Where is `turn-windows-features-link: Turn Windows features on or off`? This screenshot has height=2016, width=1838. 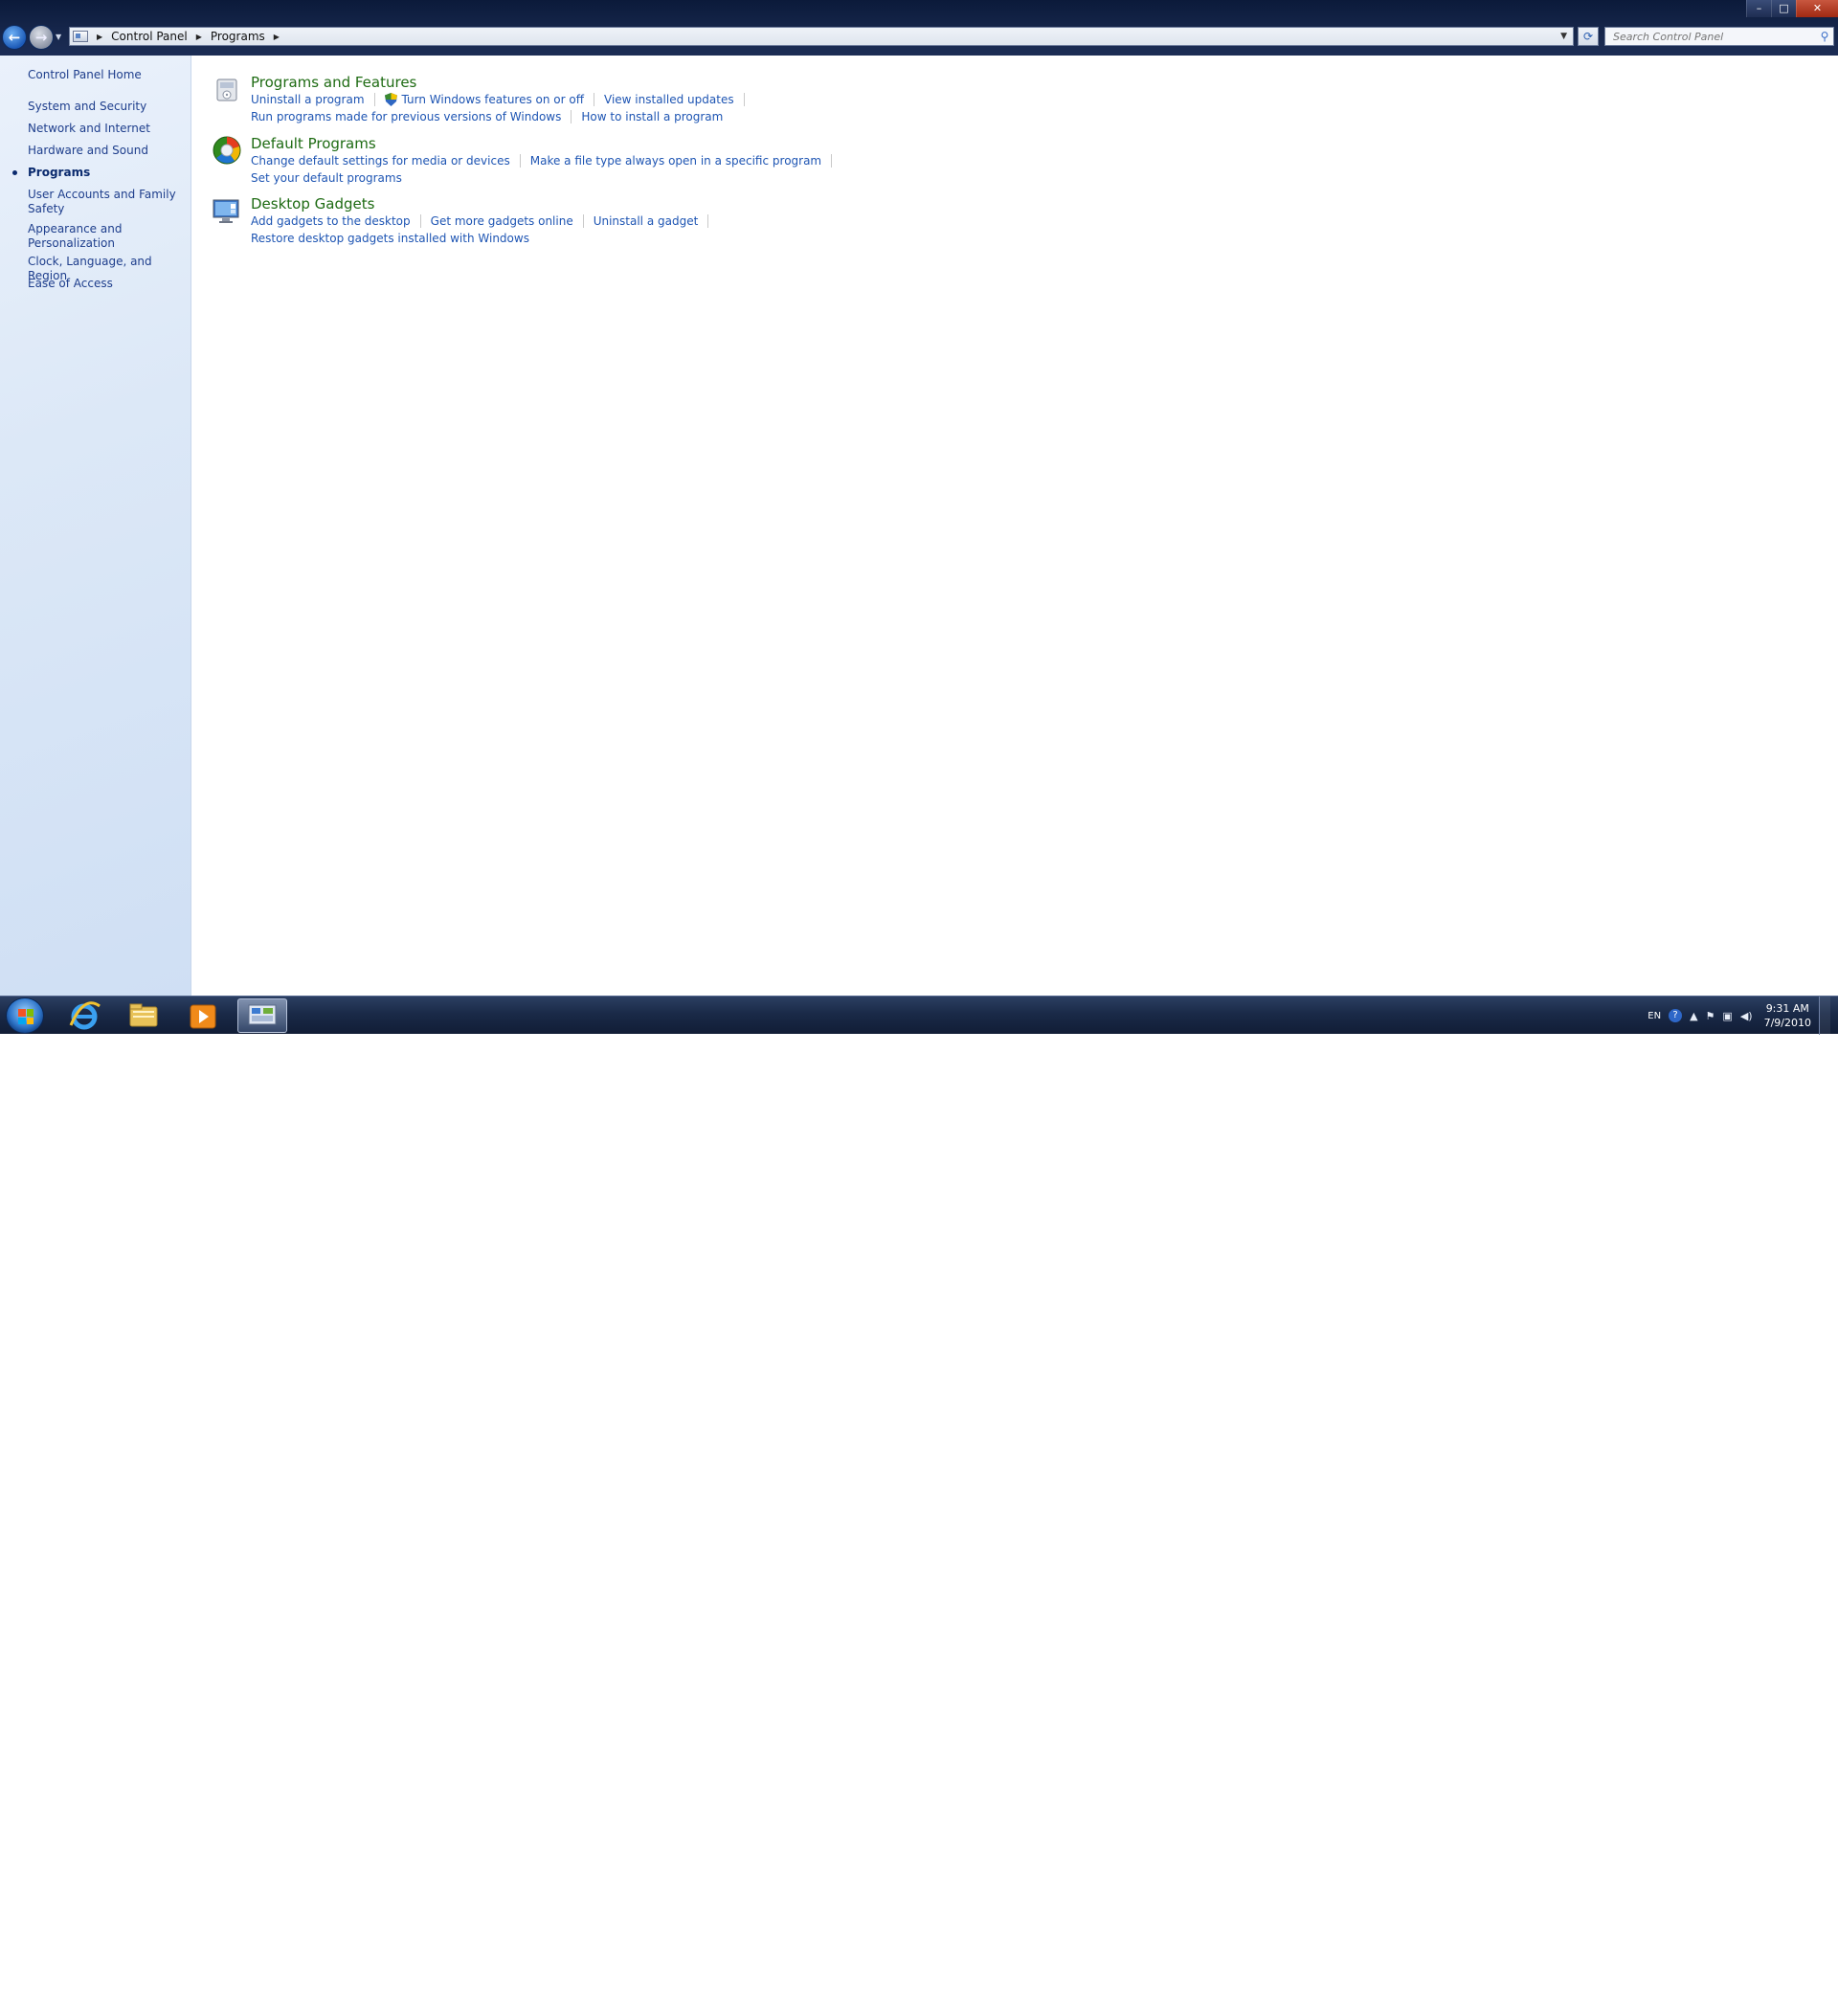
turn-windows-features-link: Turn Windows features on or off is located at coordinates (494, 100).